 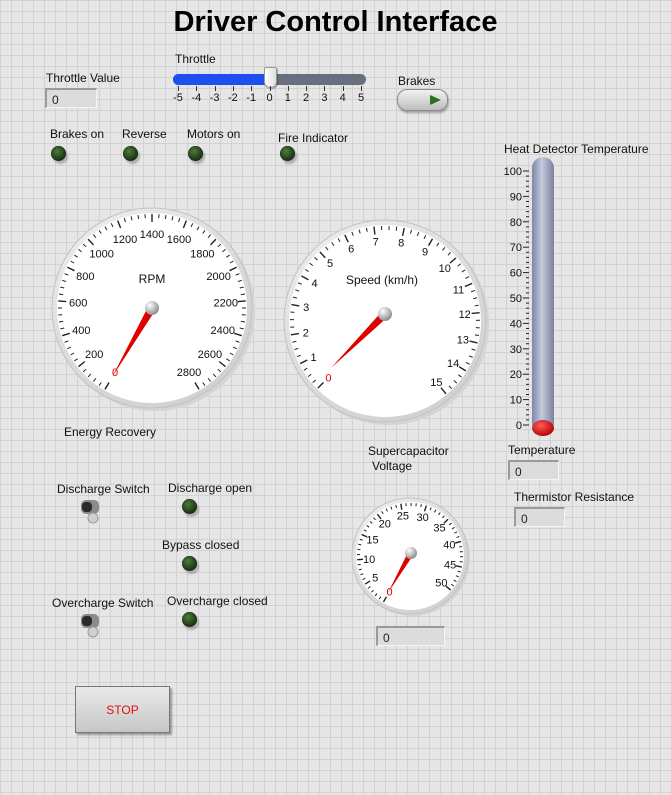 I want to click on heat-detector-thermometer: 1009080706050403020100, so click(x=529, y=296).